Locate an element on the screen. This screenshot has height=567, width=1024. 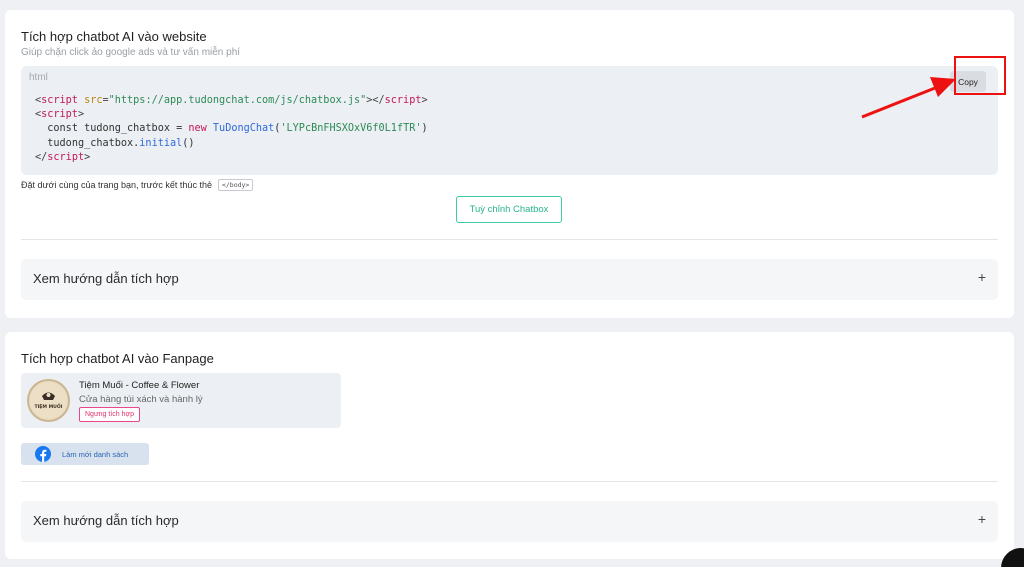
disconnect-badge: Ngưng tích hợp is located at coordinates (109, 414).